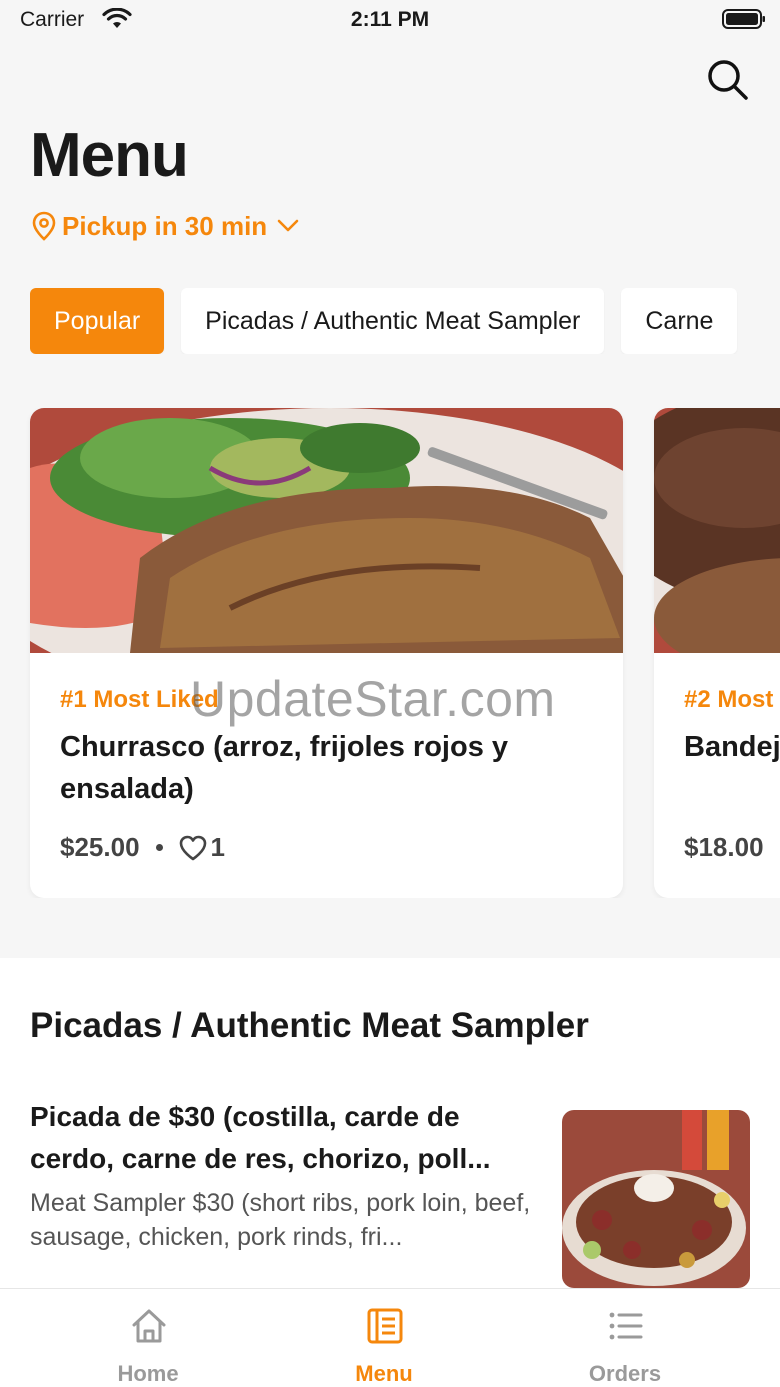 The width and height of the screenshot is (780, 1387). I want to click on list-icon, so click(626, 1326).